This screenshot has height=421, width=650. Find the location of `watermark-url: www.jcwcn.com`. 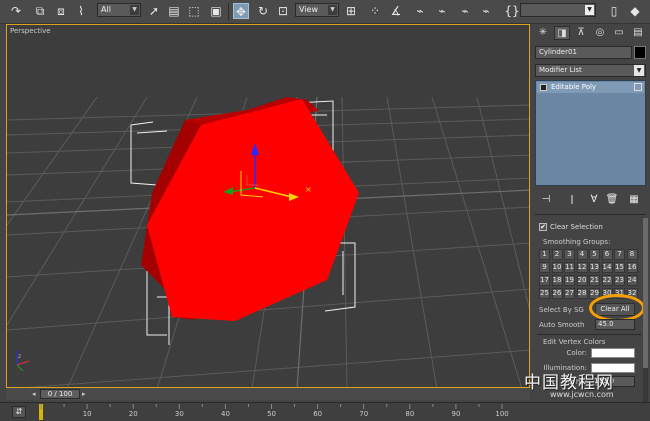

watermark-url: www.jcwcn.com is located at coordinates (582, 394).